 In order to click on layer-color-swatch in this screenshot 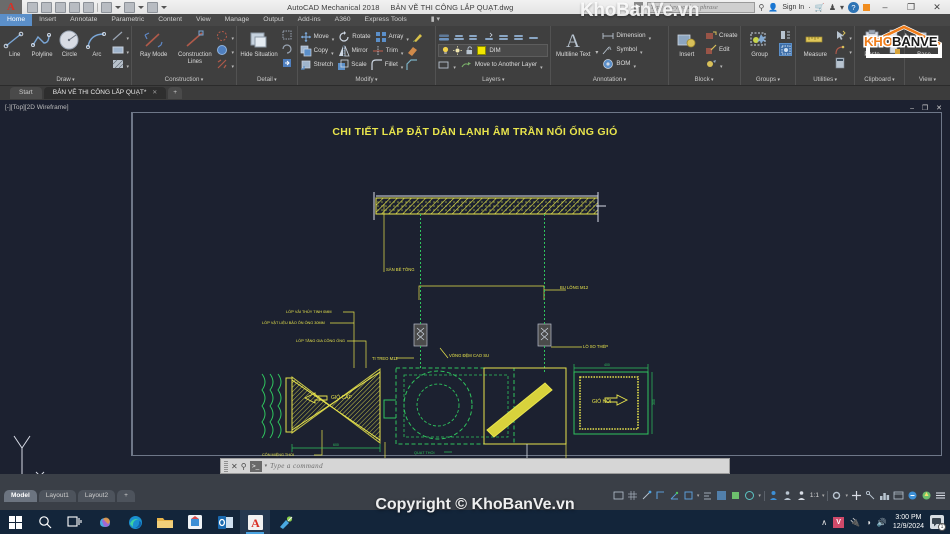, I will do `click(482, 50)`.